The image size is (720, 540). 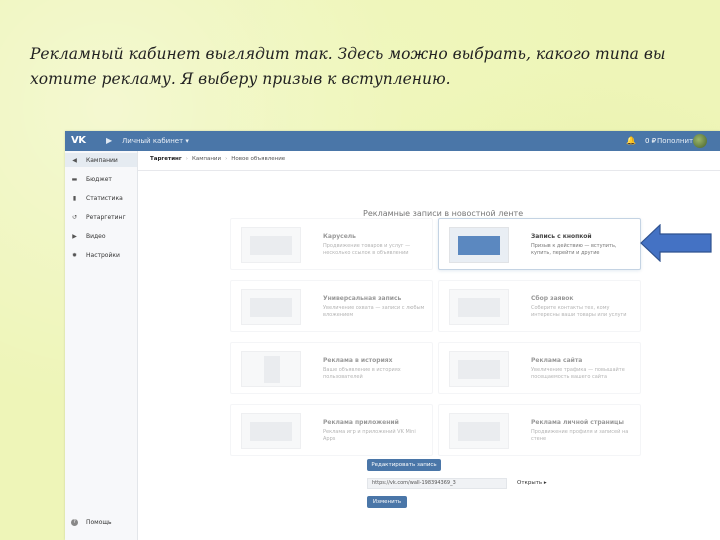 What do you see at coordinates (362, 298) in the screenshot?
I see `card-title: Универсальная запись` at bounding box center [362, 298].